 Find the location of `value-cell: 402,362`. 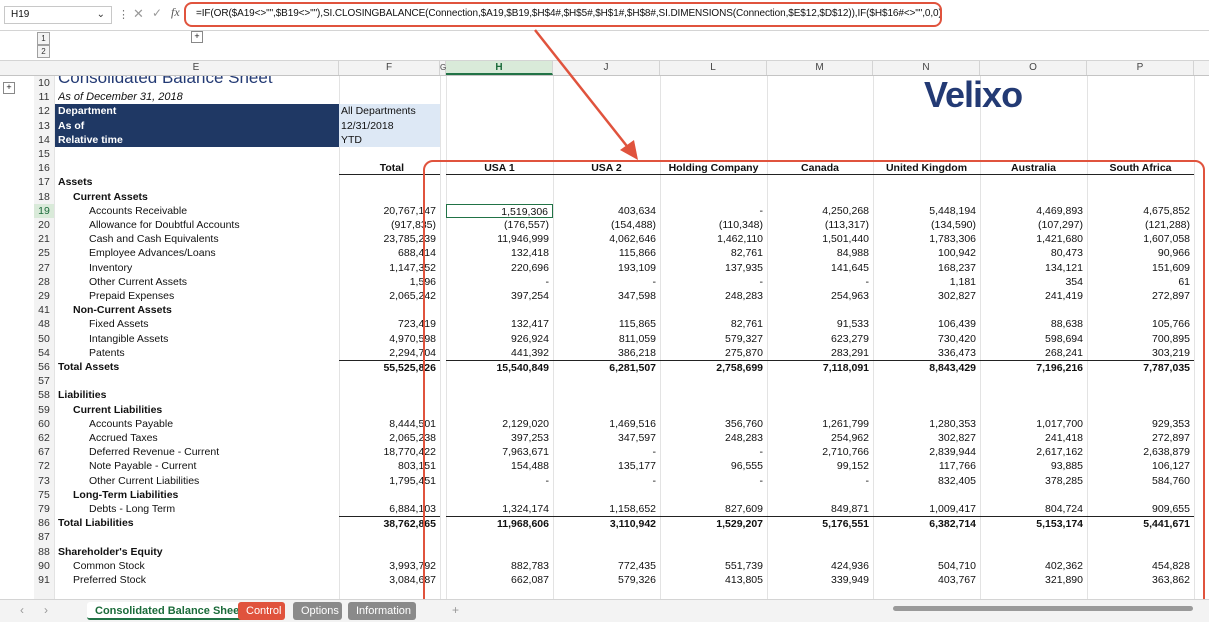

value-cell: 402,362 is located at coordinates (1033, 566).